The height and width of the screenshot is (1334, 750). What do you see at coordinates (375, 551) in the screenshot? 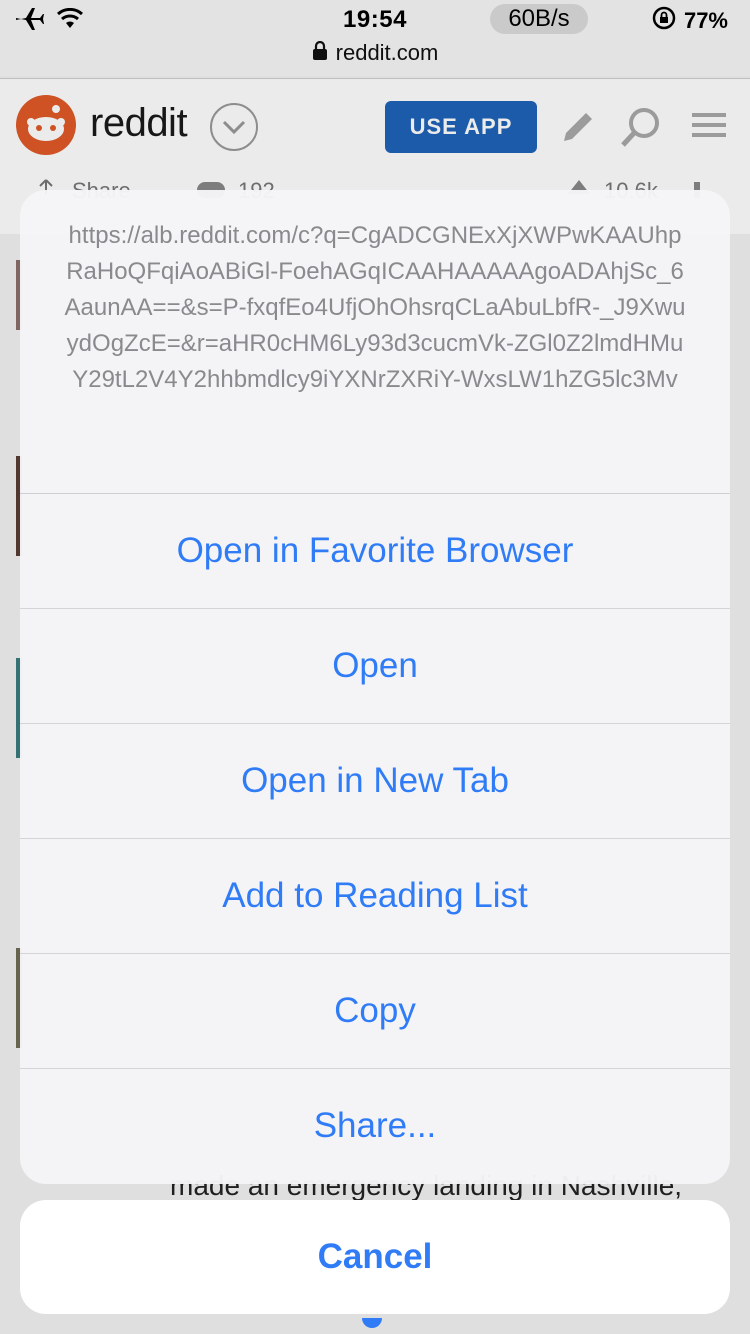
I see `open-in-favorite-browser-button: Open in Favorite Browser` at bounding box center [375, 551].